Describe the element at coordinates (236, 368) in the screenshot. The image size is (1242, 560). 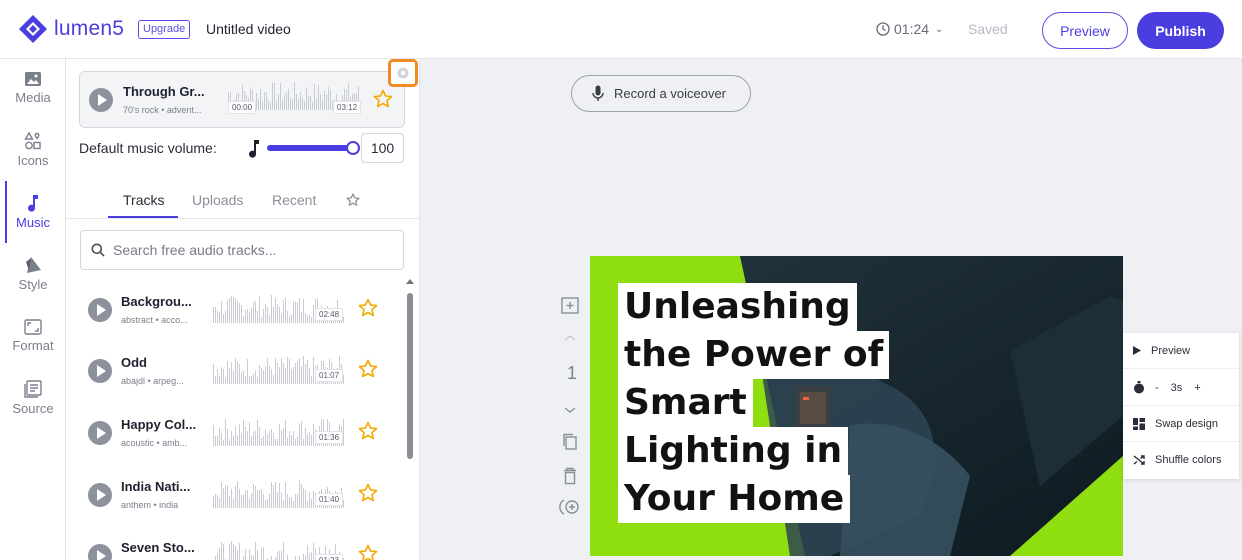
I see `track-row: Odd abajdl • arpeg... 01:07` at that location.